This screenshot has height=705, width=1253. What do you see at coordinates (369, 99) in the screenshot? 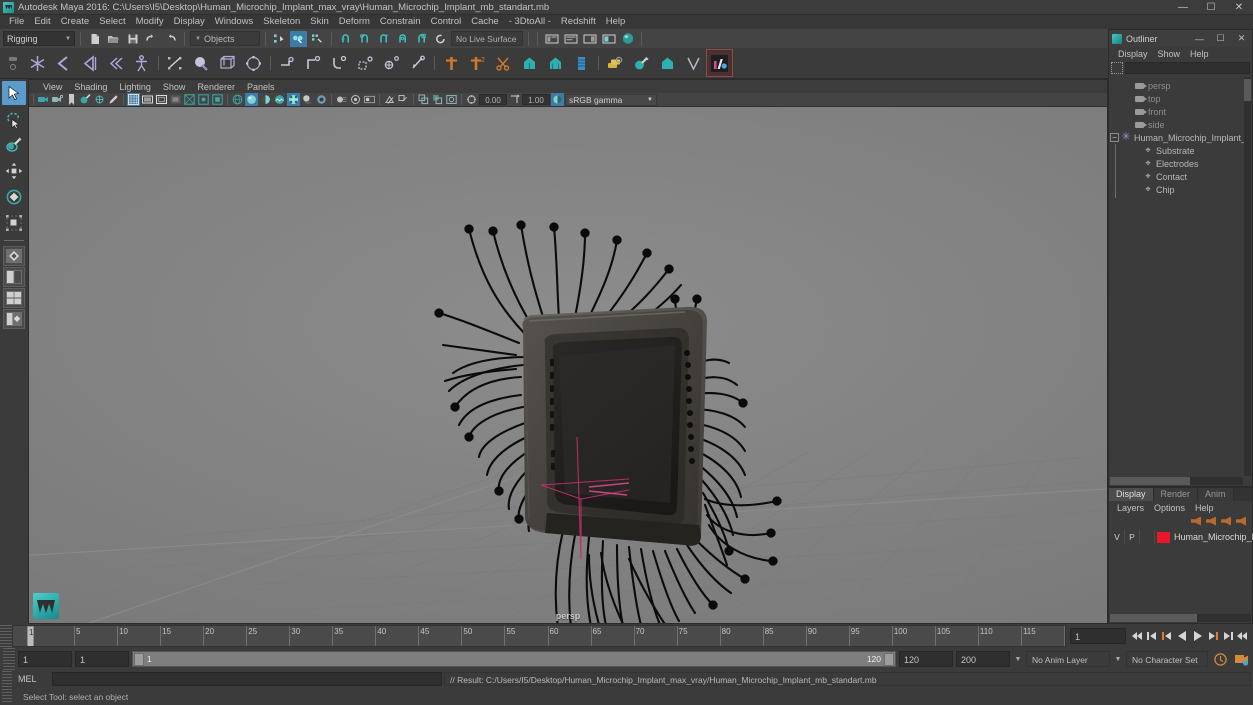
I see `depth-of-field-icon` at bounding box center [369, 99].